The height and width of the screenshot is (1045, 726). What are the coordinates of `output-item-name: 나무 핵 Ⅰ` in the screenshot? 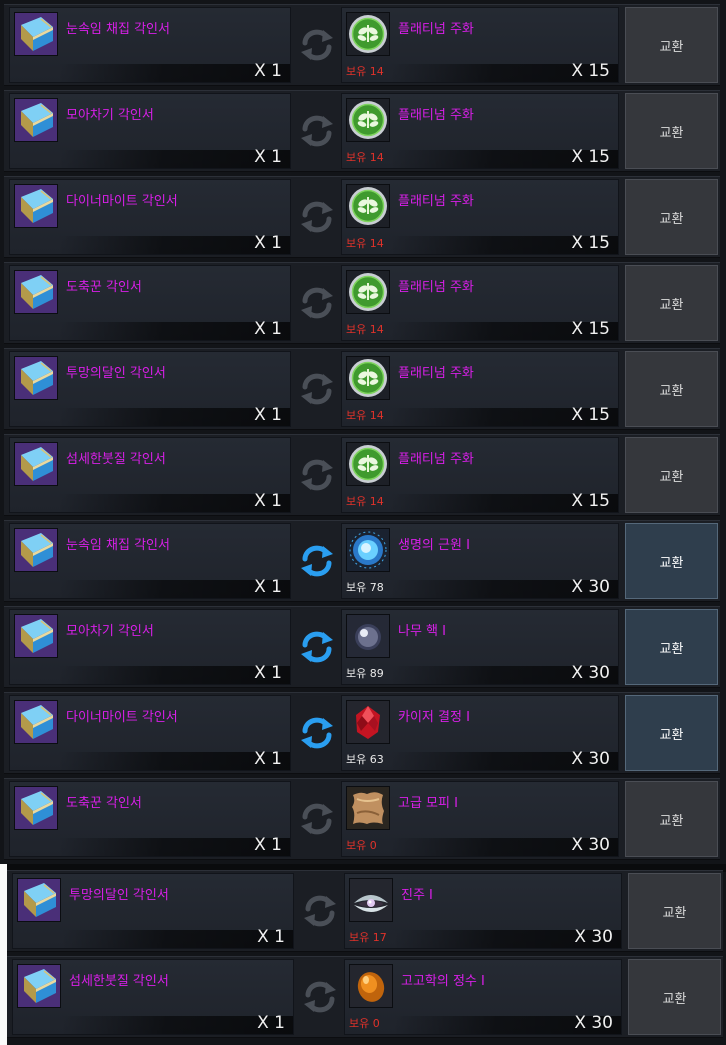 It's located at (422, 631).